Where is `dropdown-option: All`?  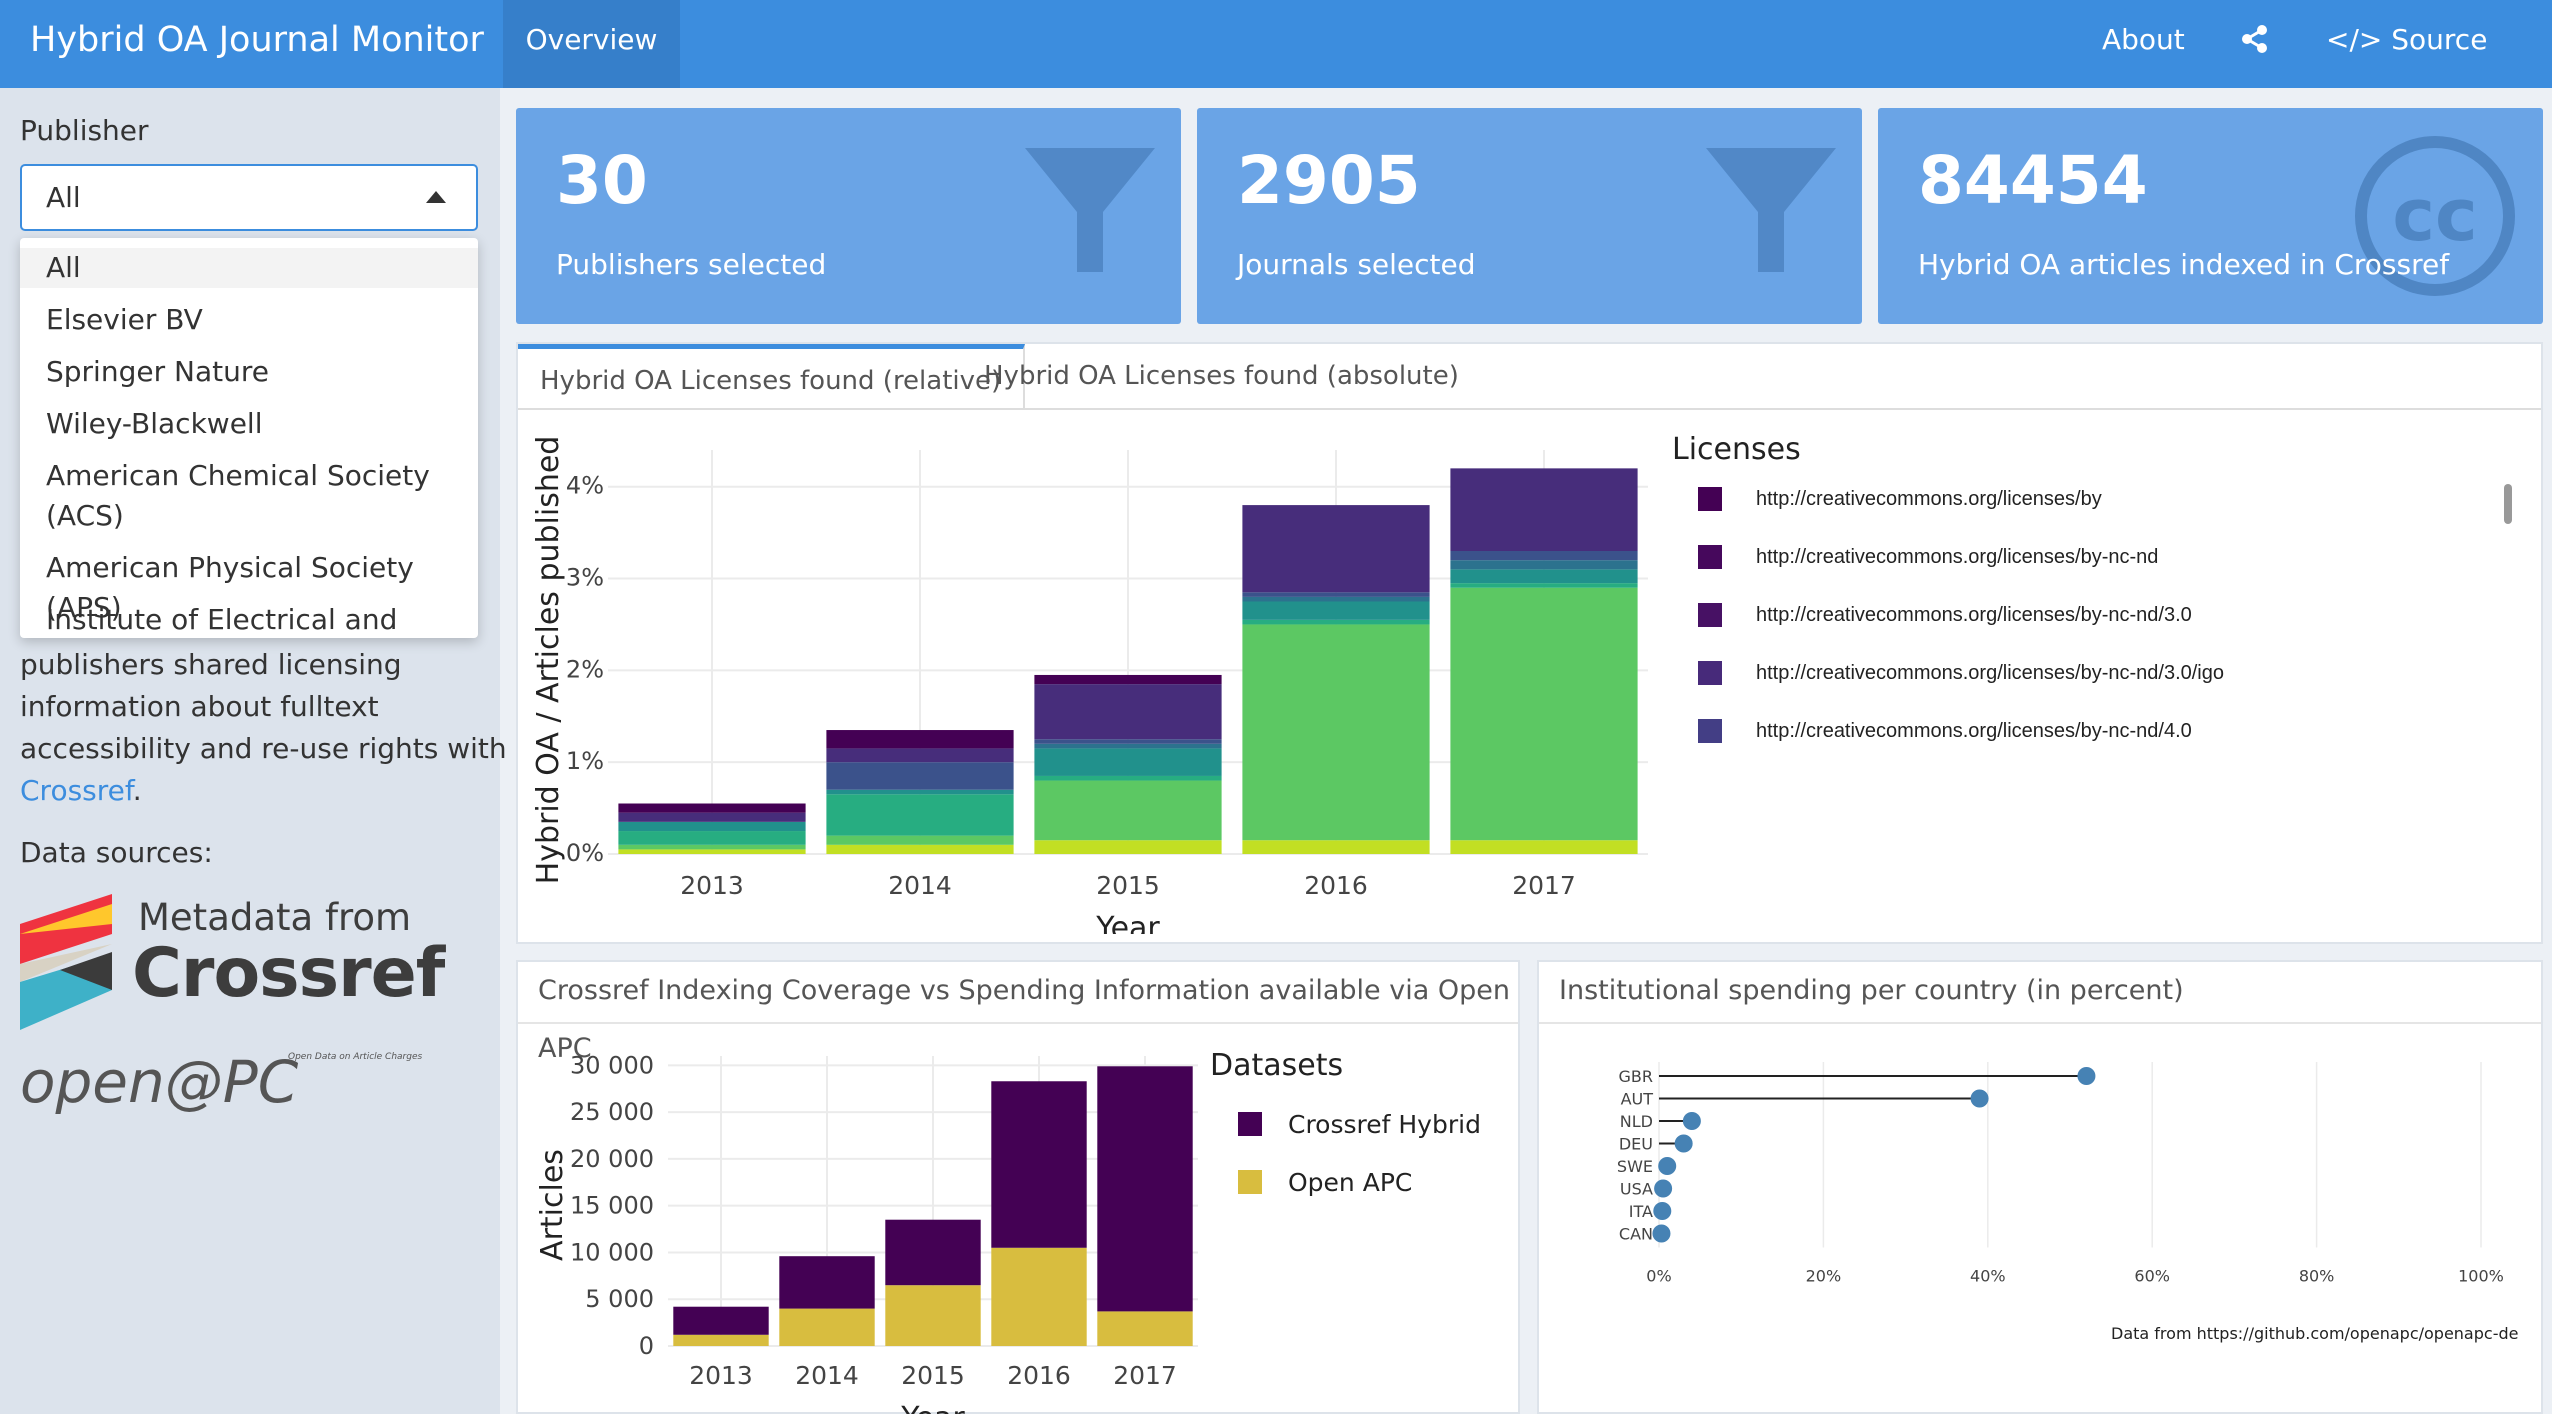 dropdown-option: All is located at coordinates (249, 268).